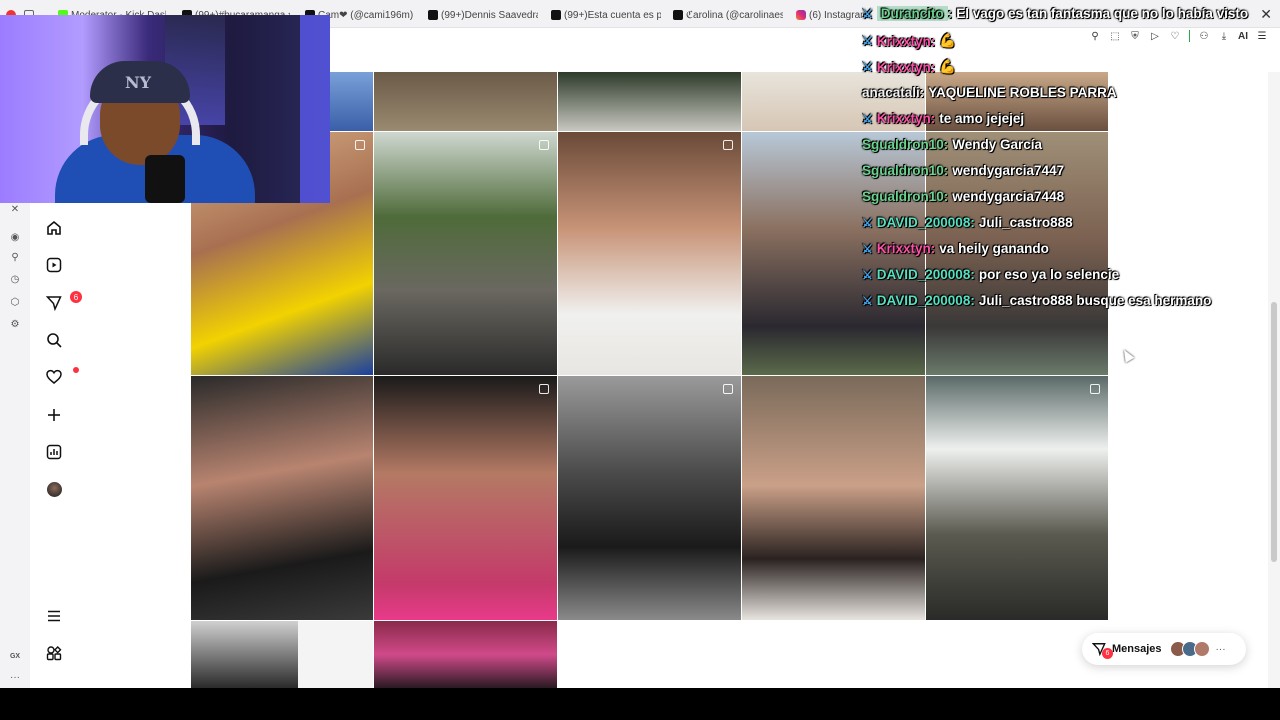 The height and width of the screenshot is (720, 1280). Describe the element at coordinates (483, 15) in the screenshot. I see `tab-tiktok-3: (99+)Dennis Saavedra (@` at that location.